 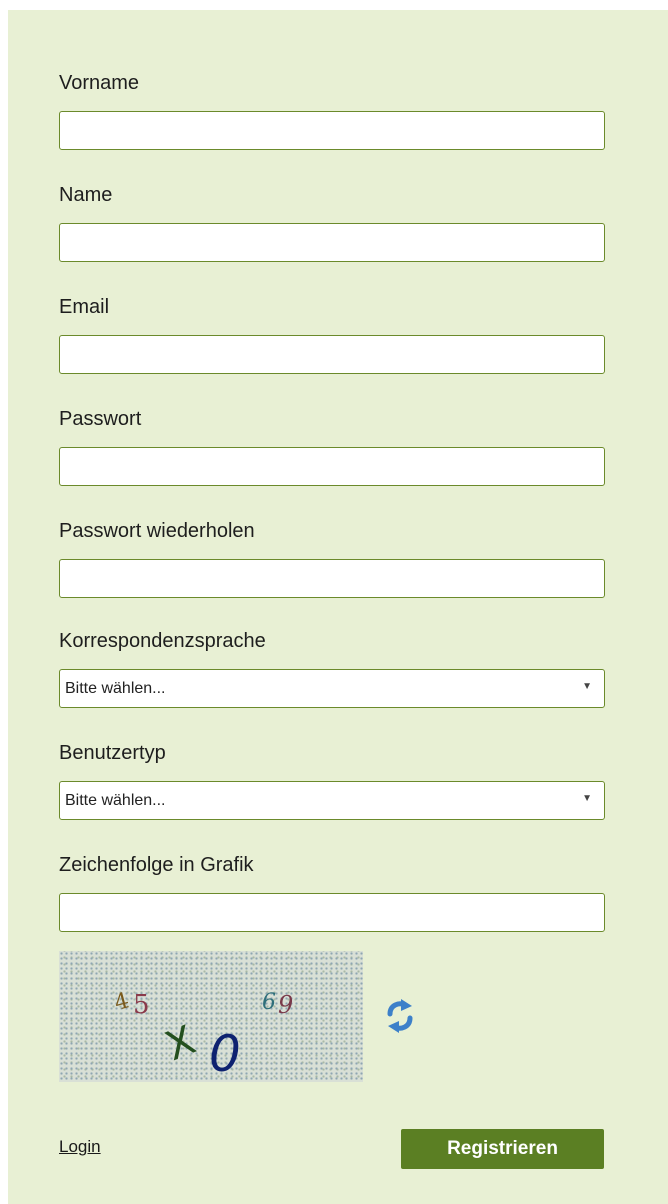 I want to click on captcha-char: 0, so click(x=225, y=1053).